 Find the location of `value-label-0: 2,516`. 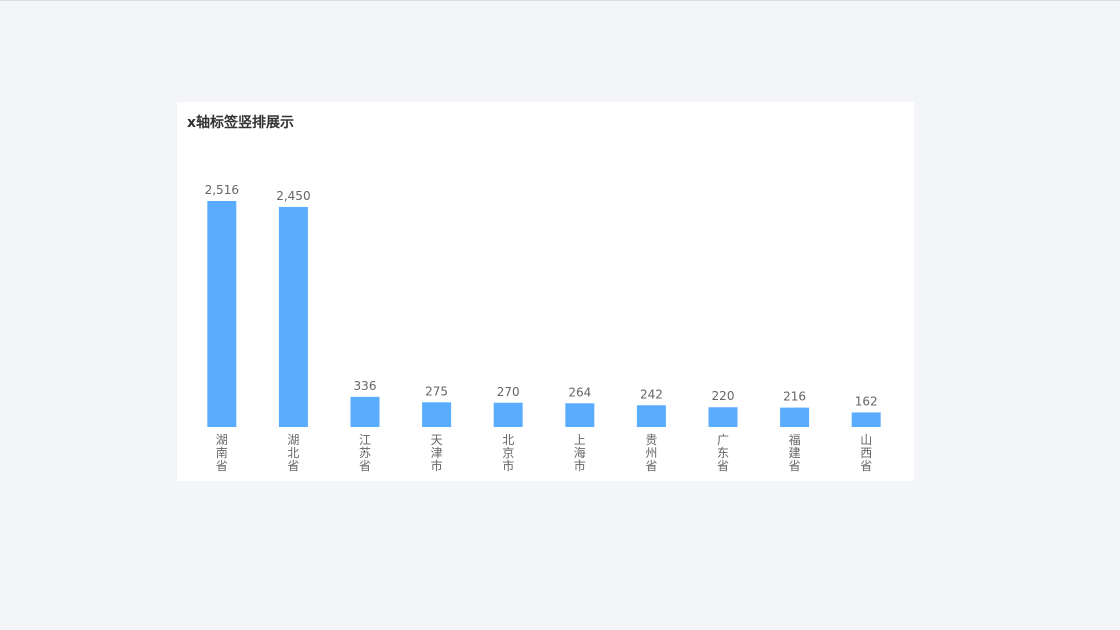

value-label-0: 2,516 is located at coordinates (222, 190).